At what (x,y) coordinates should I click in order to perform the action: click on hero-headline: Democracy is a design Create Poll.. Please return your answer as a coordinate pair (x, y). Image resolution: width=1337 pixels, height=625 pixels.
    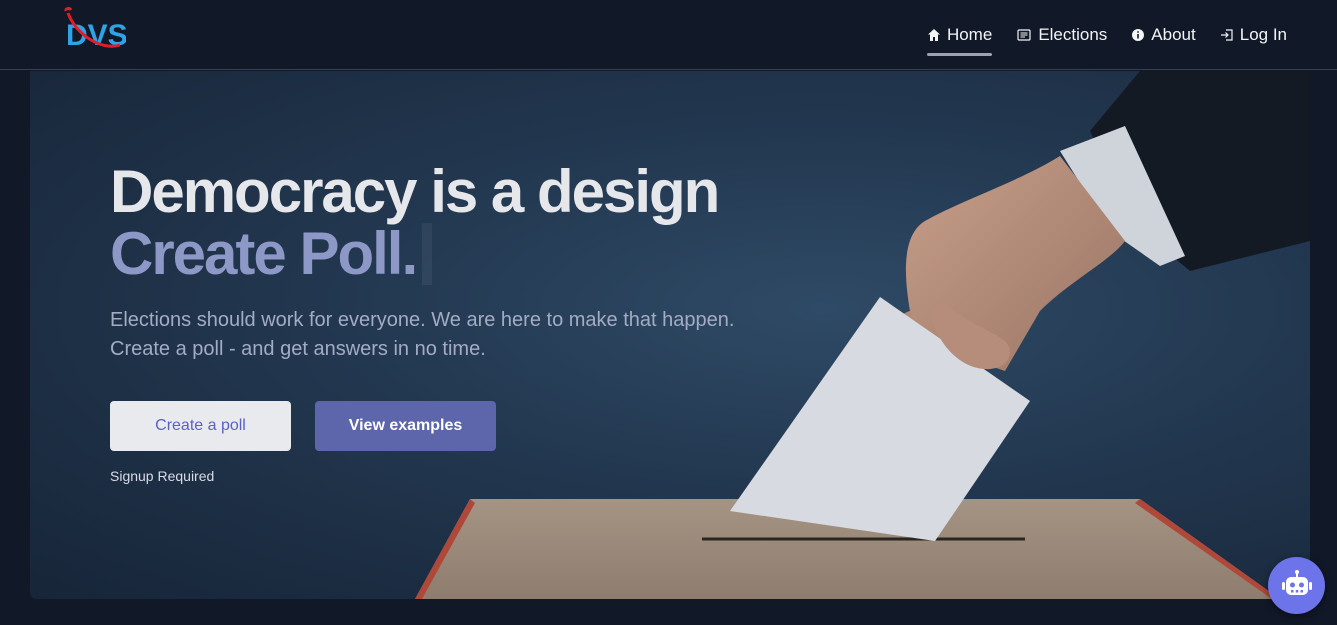
    Looking at the image, I should click on (415, 222).